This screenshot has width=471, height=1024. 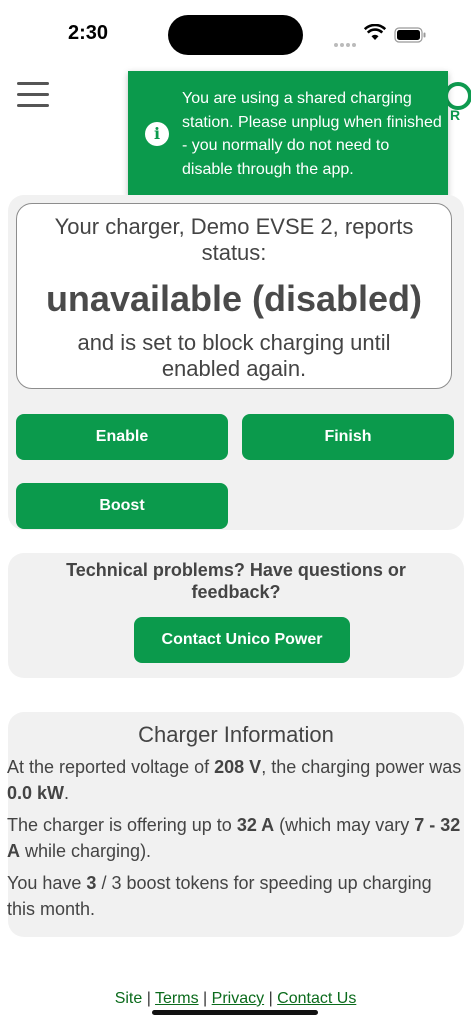 What do you see at coordinates (33, 95) in the screenshot?
I see `hamburger-menu-icon` at bounding box center [33, 95].